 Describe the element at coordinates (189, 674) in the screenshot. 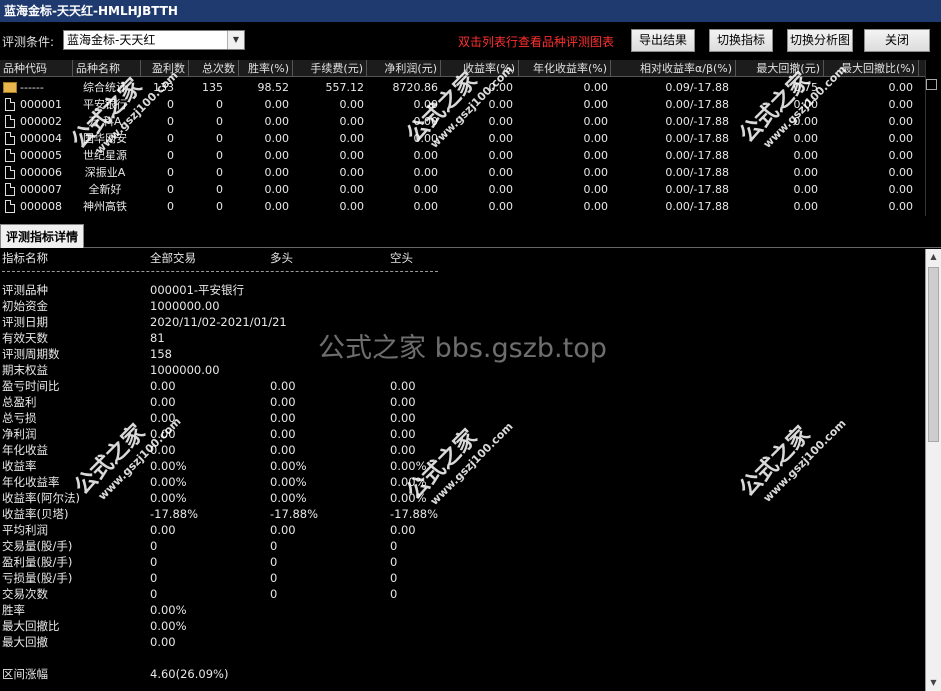

I see `detail-value-all: 4.60(26.09%)` at that location.